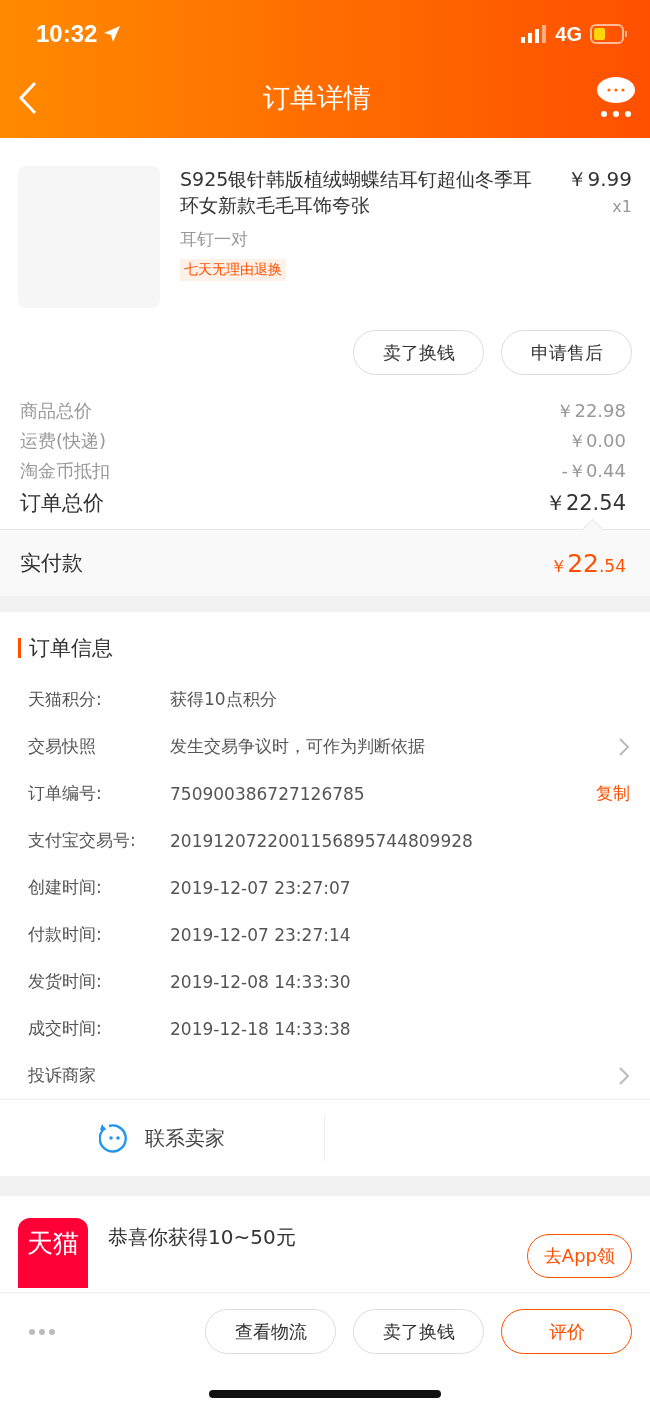 This screenshot has height=1406, width=650. What do you see at coordinates (53, 1253) in the screenshot?
I see `app-logo: 天猫` at bounding box center [53, 1253].